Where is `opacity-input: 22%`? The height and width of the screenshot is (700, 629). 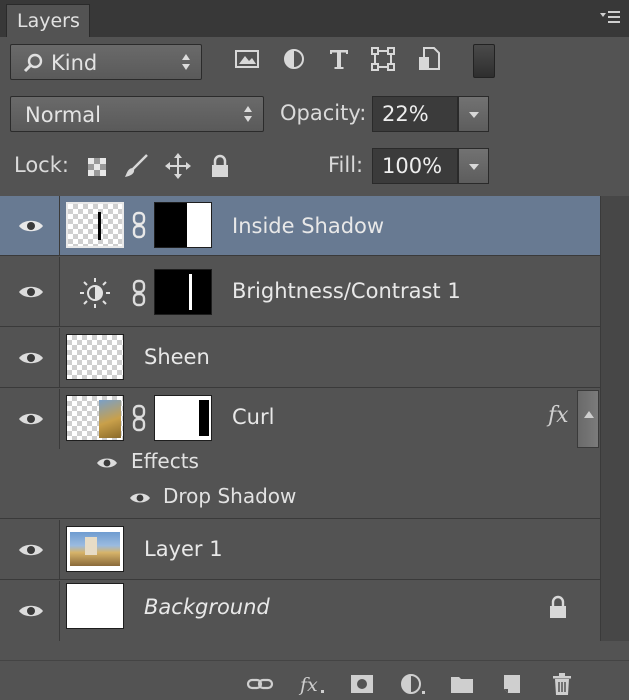
opacity-input: 22% is located at coordinates (415, 114).